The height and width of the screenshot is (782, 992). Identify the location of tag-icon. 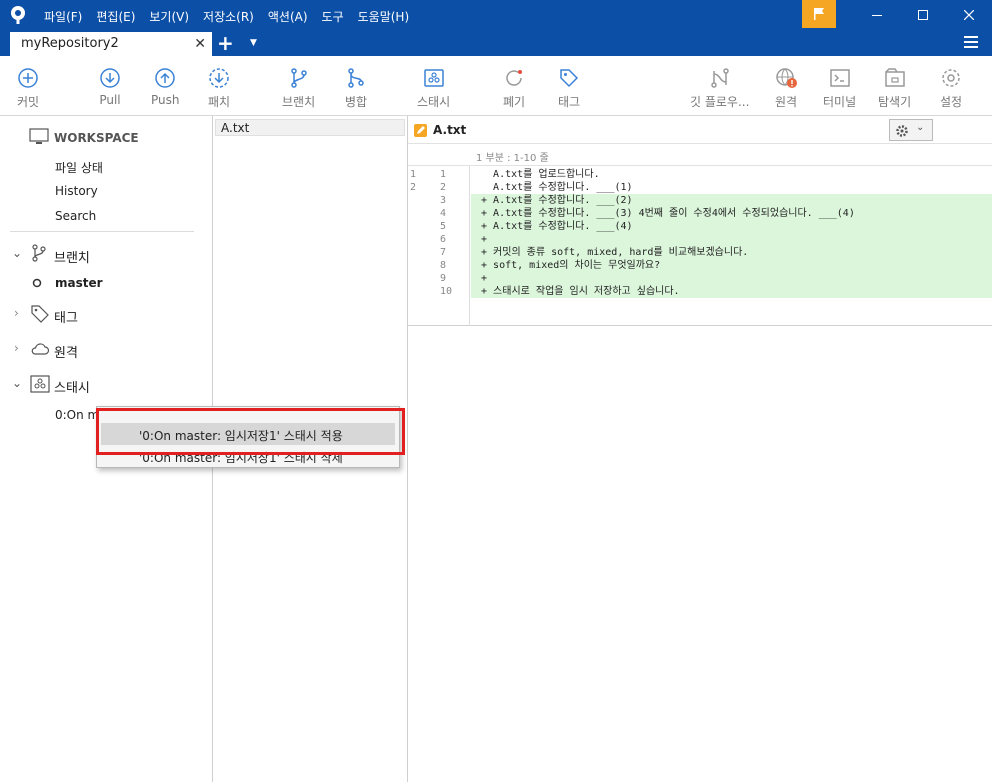
(569, 78).